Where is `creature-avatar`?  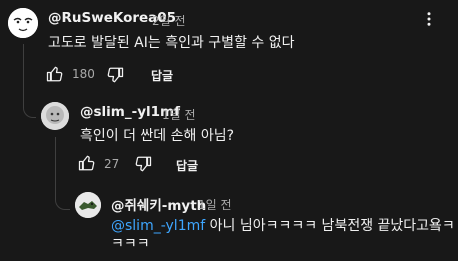
creature-avatar is located at coordinates (88, 205).